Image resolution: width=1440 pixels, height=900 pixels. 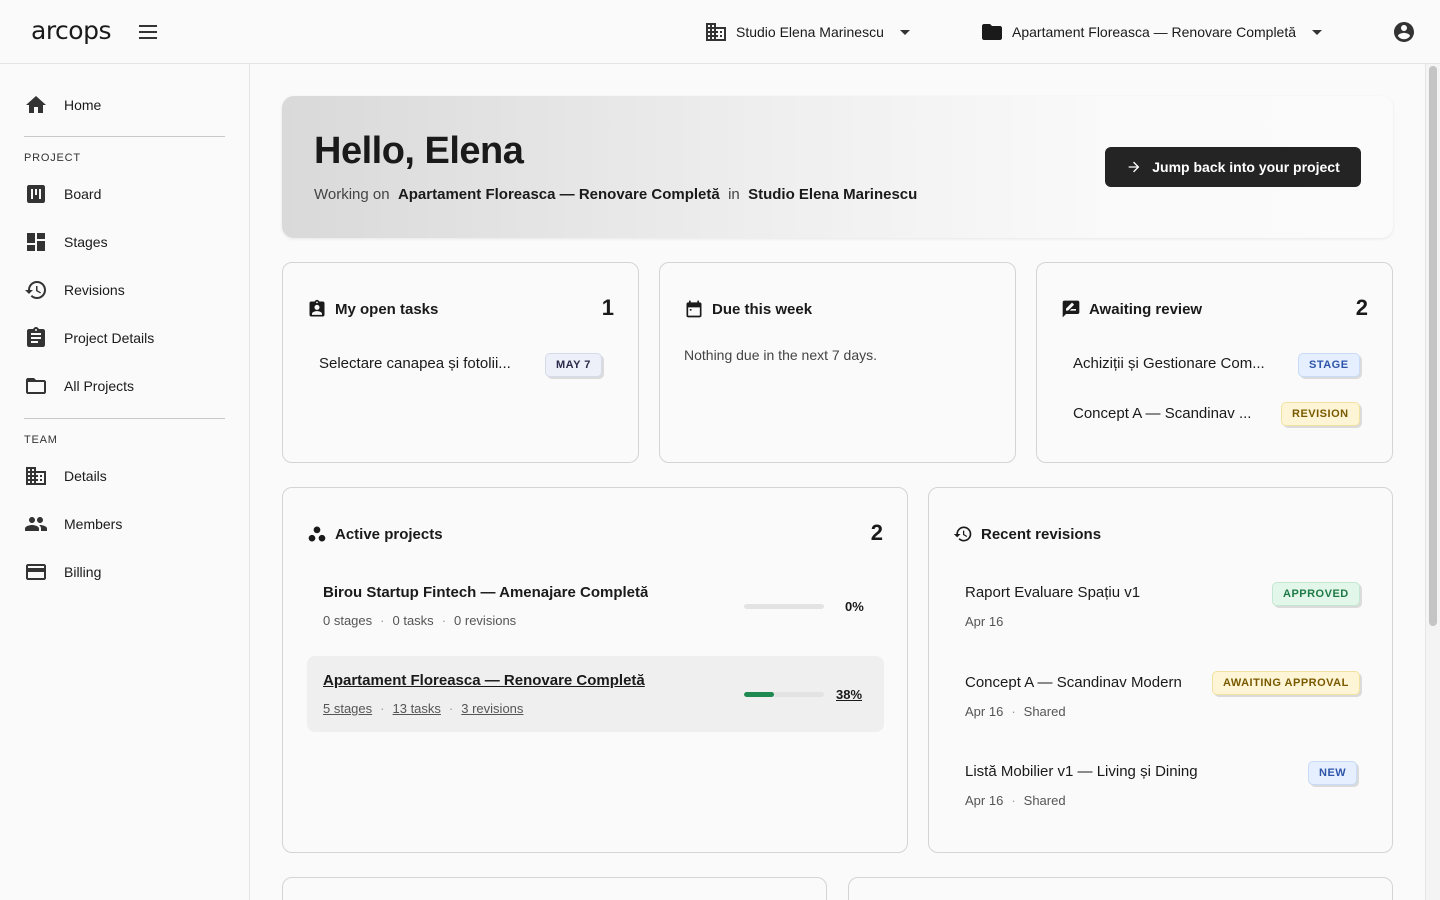 What do you see at coordinates (1286, 683) in the screenshot?
I see `awaiting-approval-badge: AWAITING APPROVAL` at bounding box center [1286, 683].